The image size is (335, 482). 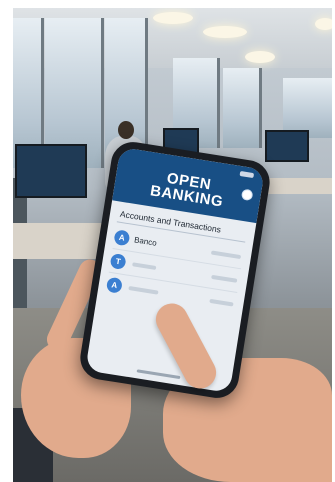 I want to click on battery-icon, so click(x=247, y=174).